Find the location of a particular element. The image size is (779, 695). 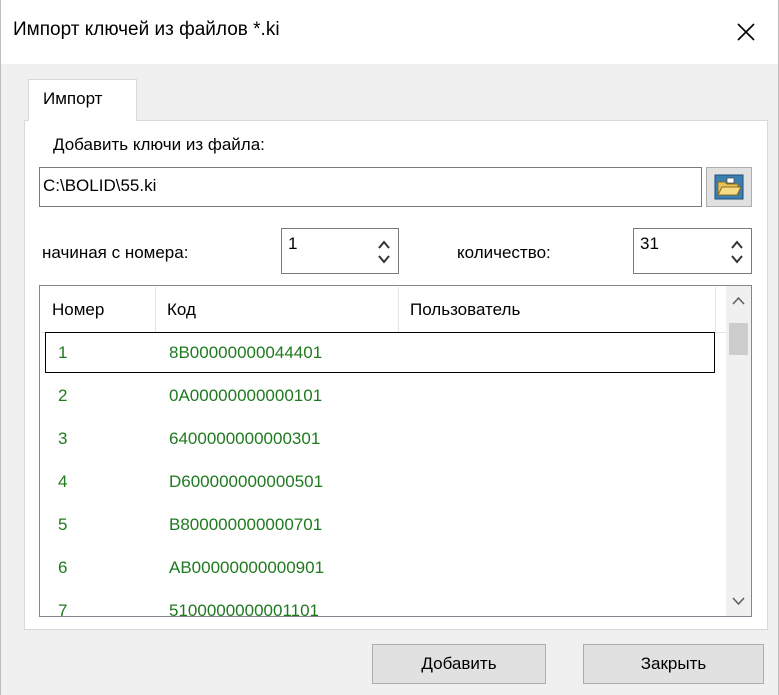

close-button: Закрыть is located at coordinates (673, 664).